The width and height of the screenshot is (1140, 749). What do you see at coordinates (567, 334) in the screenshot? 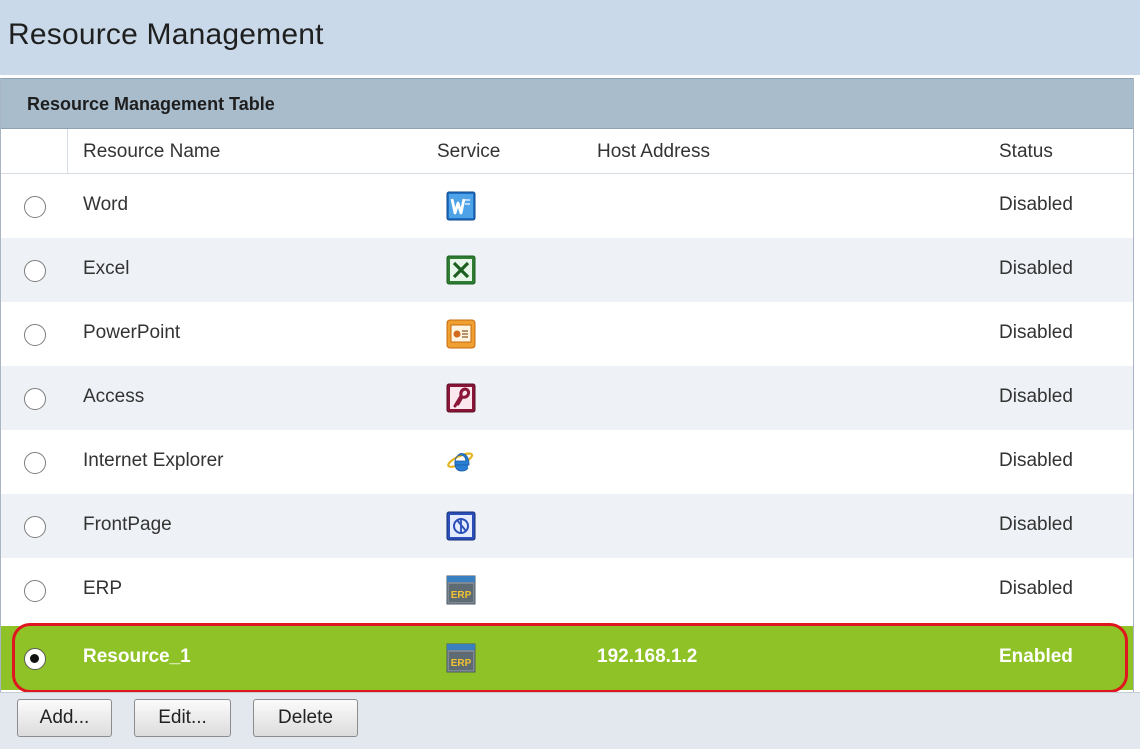
I see `table-row: PowerPoint Disabled` at bounding box center [567, 334].